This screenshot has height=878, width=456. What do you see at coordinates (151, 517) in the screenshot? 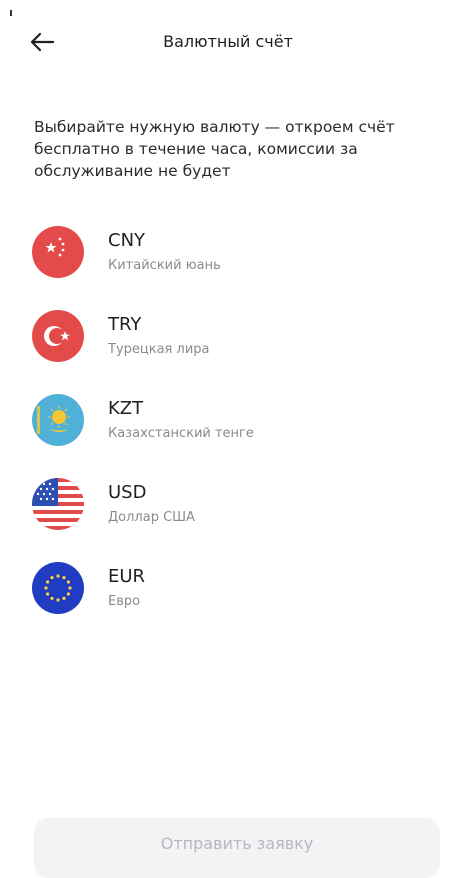
I see `currency-name: Доллар США` at bounding box center [151, 517].